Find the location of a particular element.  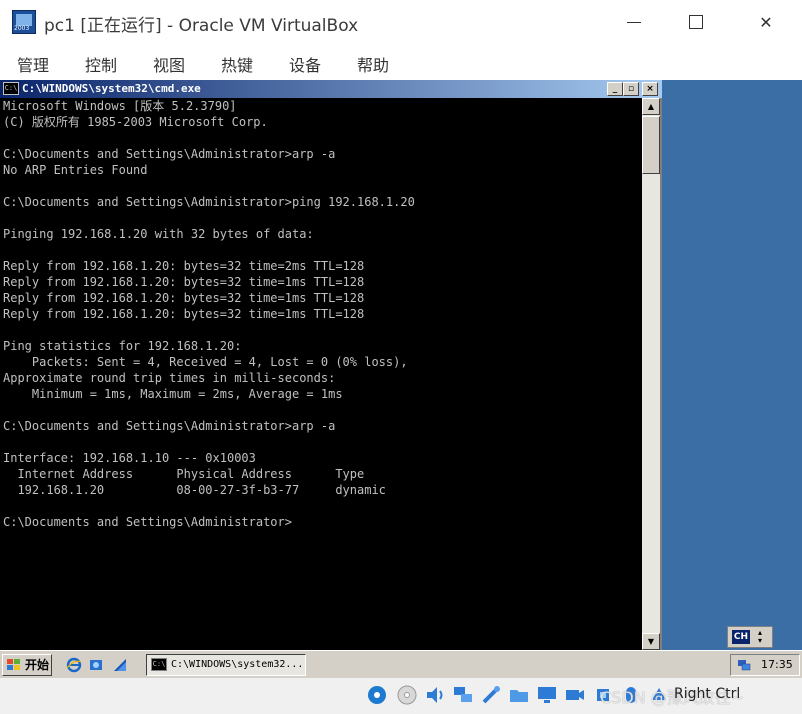

show-desktop-icon is located at coordinates (120, 665).